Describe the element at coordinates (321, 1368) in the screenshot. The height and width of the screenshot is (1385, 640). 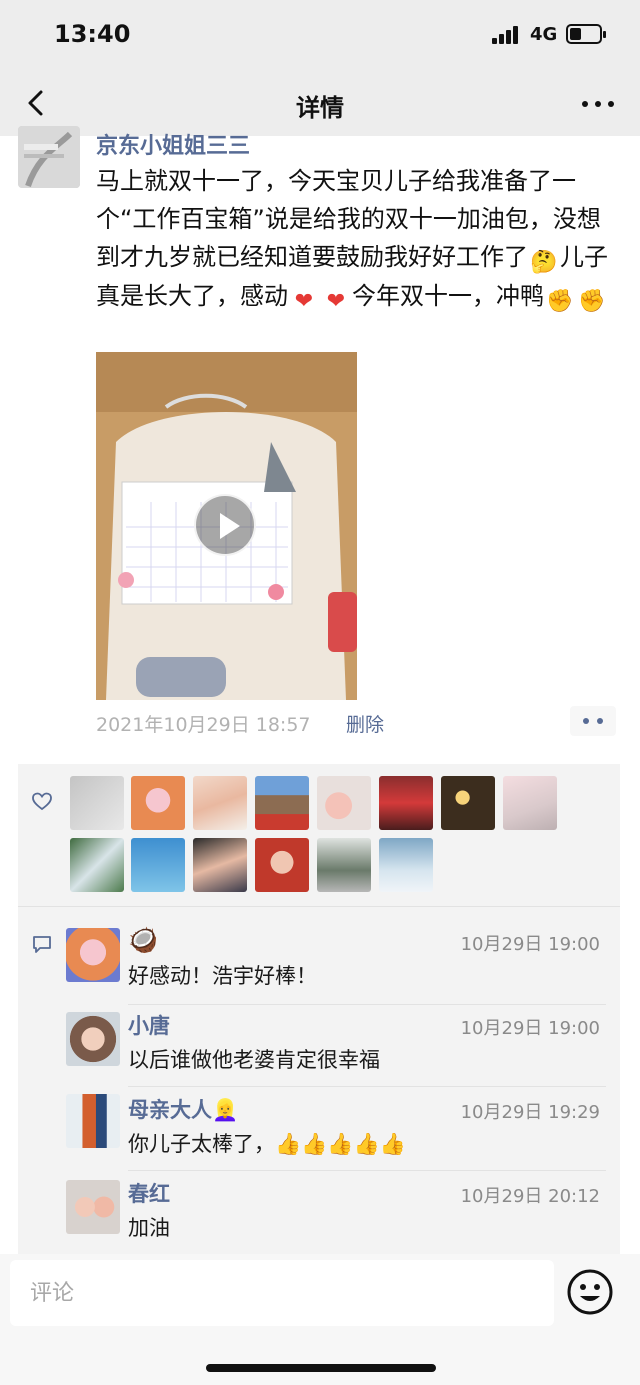
I see `home-indicator` at that location.